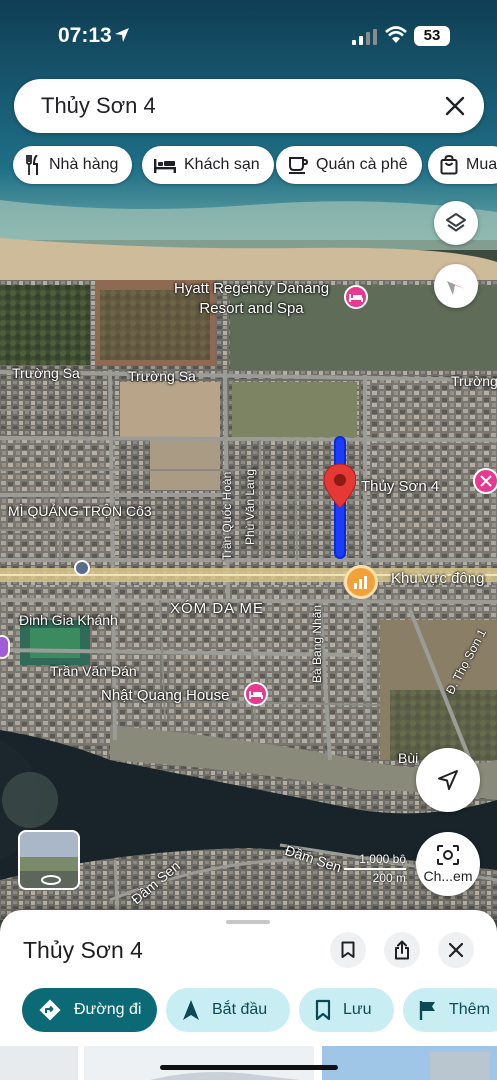 This screenshot has height=1080, width=497. Describe the element at coordinates (51, 880) in the screenshot. I see `rotate-360-icon` at that location.